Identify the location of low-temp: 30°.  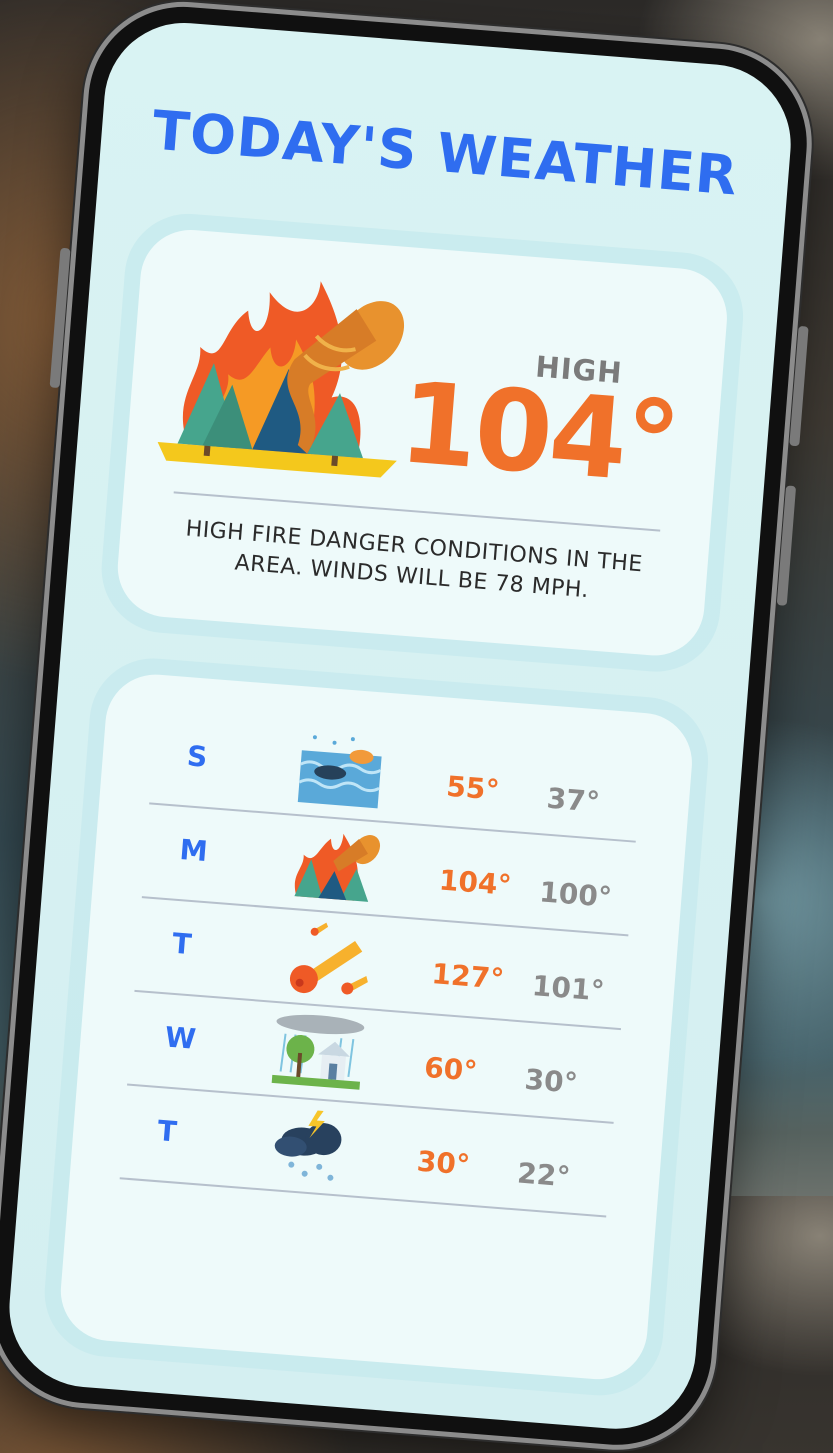
(551, 1081).